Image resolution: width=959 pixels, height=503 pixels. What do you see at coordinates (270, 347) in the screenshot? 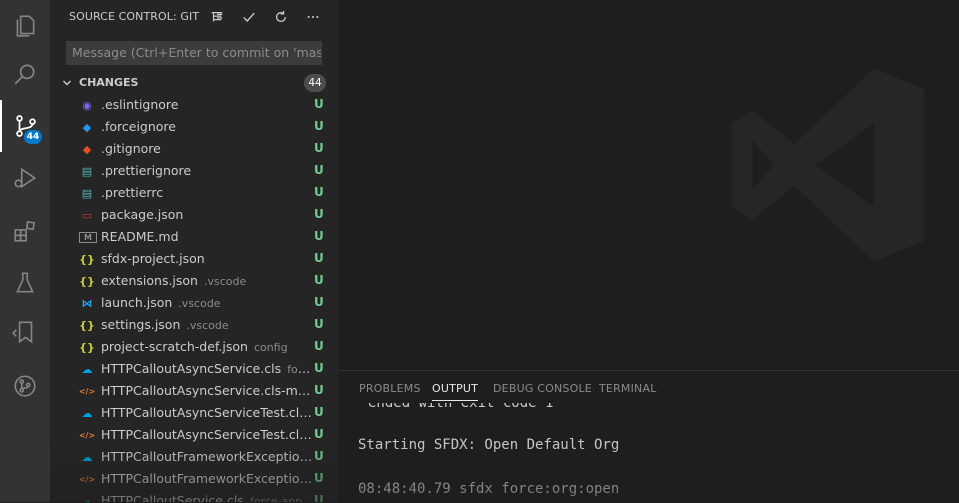
I see `file-directory: config` at bounding box center [270, 347].